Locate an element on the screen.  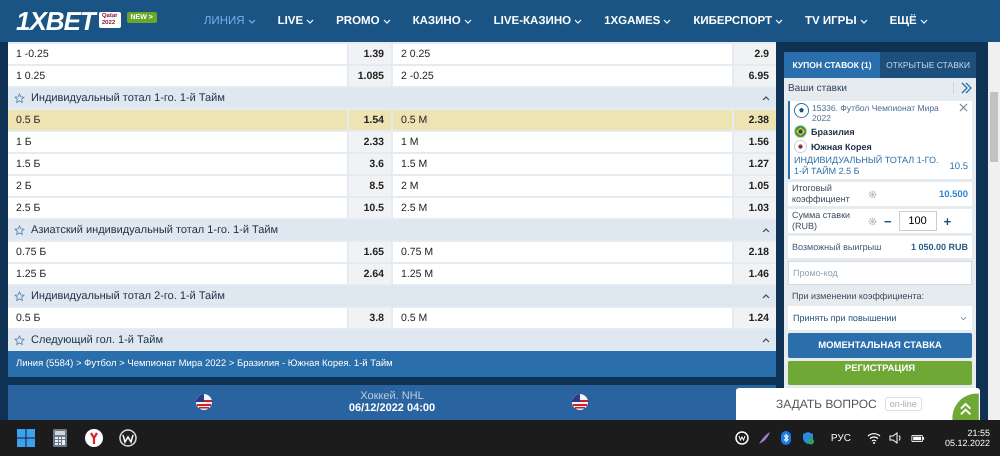
coupon-tab: ОТКРЫТЫЕ СТАВКИ is located at coordinates (928, 65).